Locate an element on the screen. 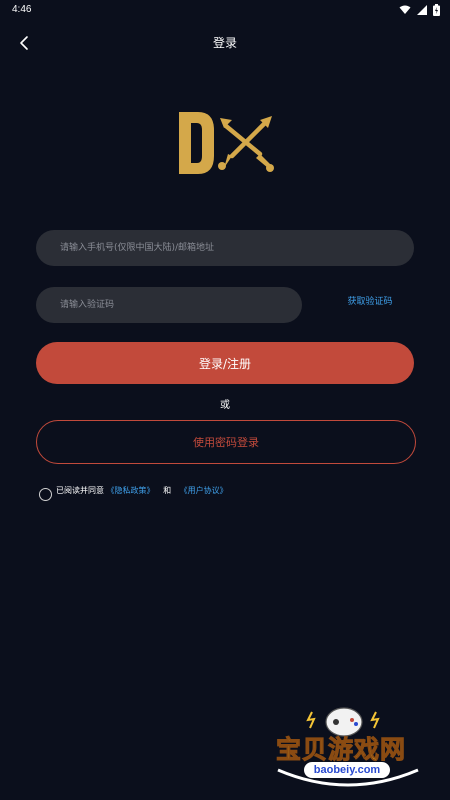 This screenshot has height=800, width=450. status-bar: 4:46 is located at coordinates (225, 11).